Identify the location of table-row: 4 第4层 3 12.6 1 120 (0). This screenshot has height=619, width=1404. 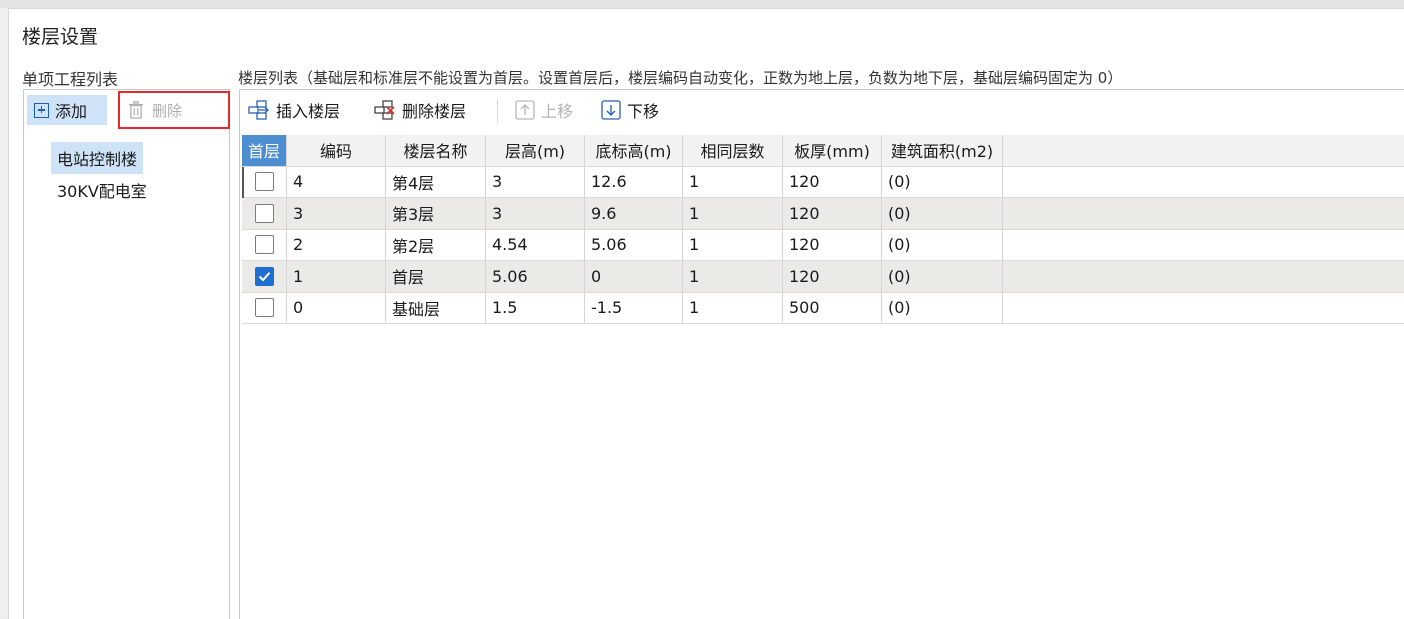
(823, 182).